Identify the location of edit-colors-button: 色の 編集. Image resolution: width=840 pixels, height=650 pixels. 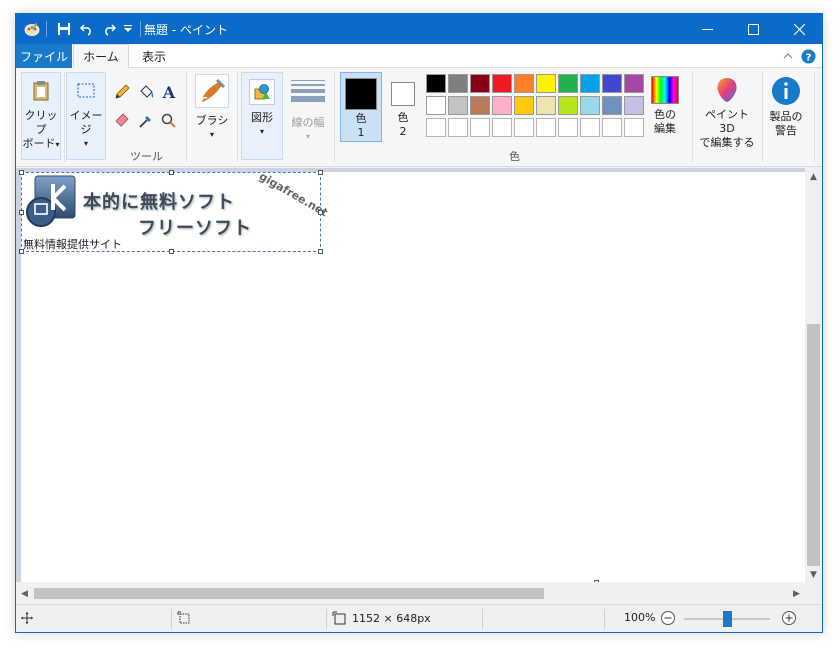
(665, 107).